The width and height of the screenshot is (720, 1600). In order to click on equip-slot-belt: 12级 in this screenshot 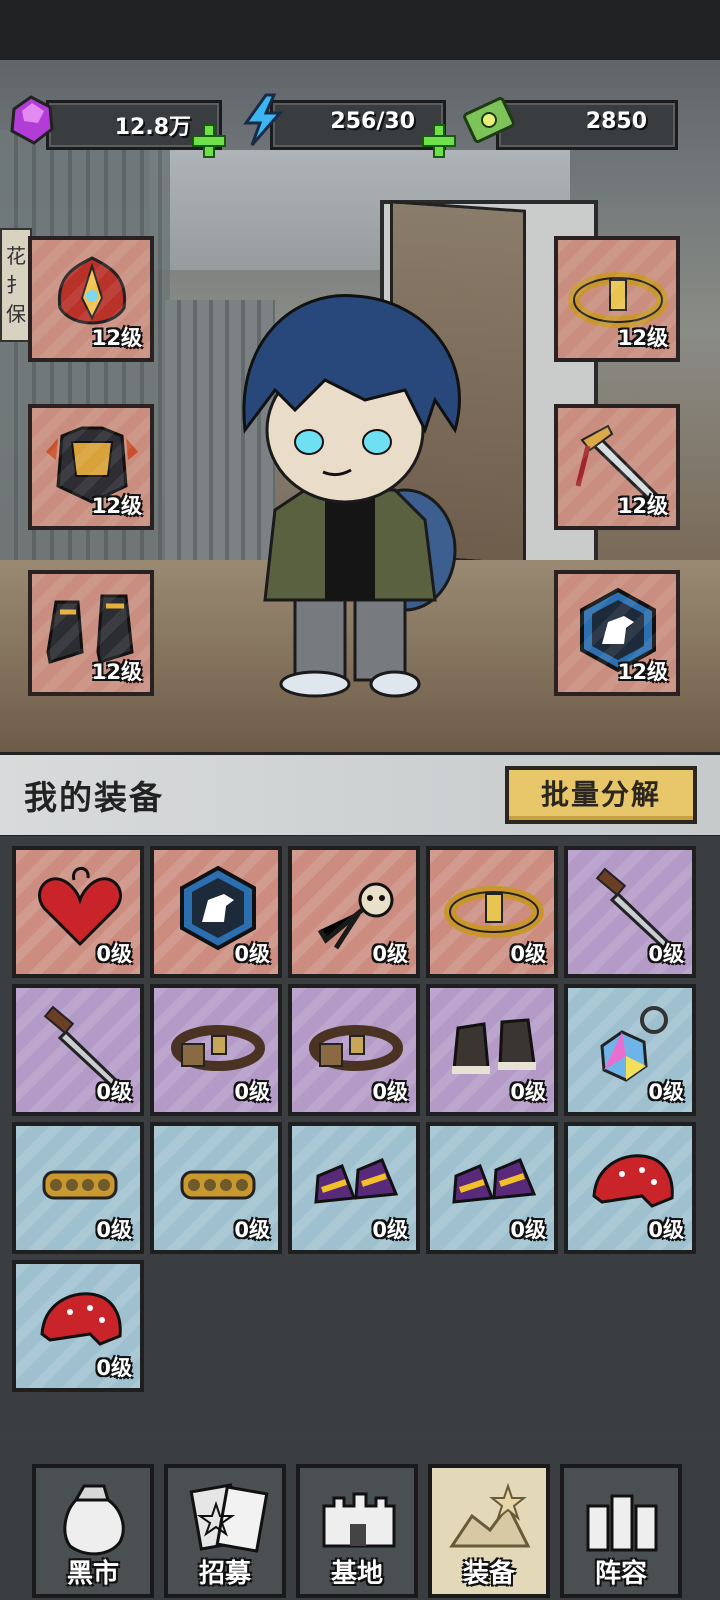, I will do `click(617, 299)`.